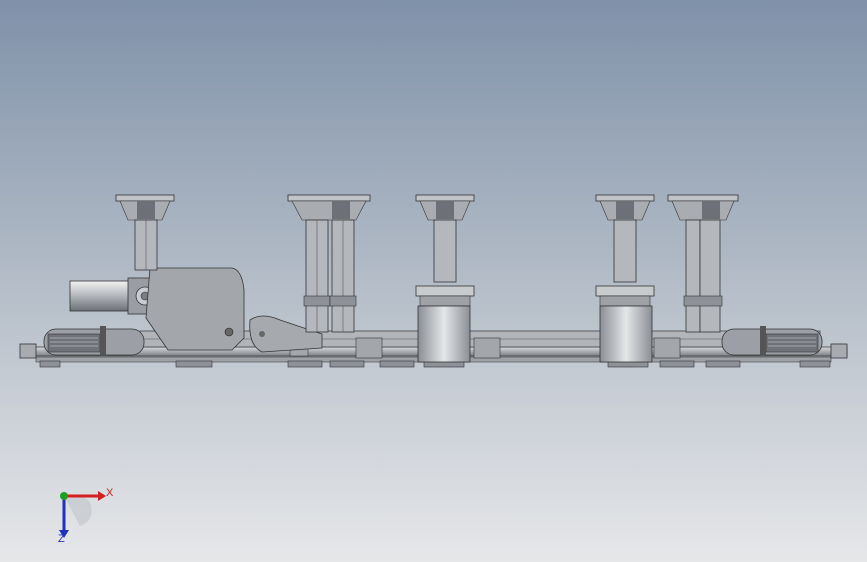  I want to click on y-axis-dot, so click(64, 496).